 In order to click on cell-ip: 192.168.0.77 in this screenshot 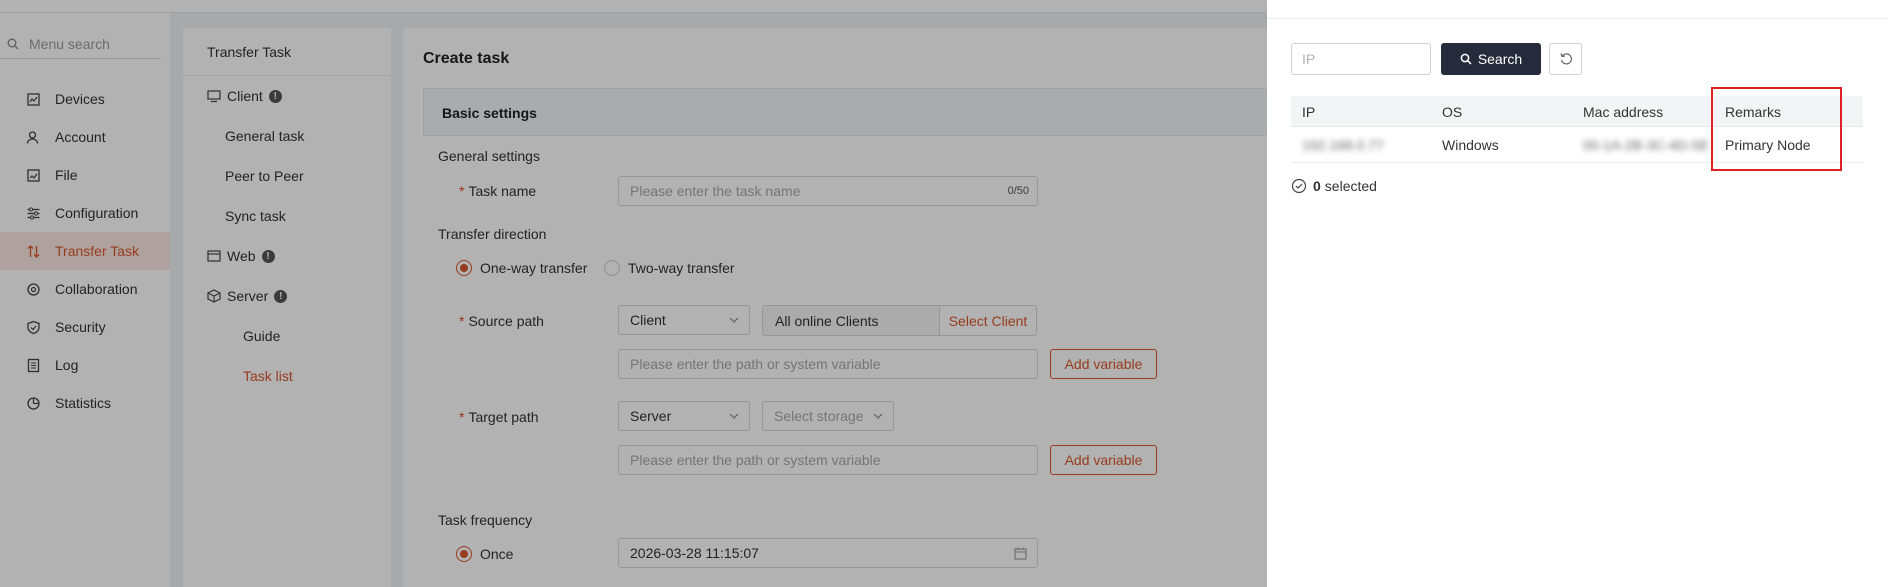, I will do `click(1343, 145)`.